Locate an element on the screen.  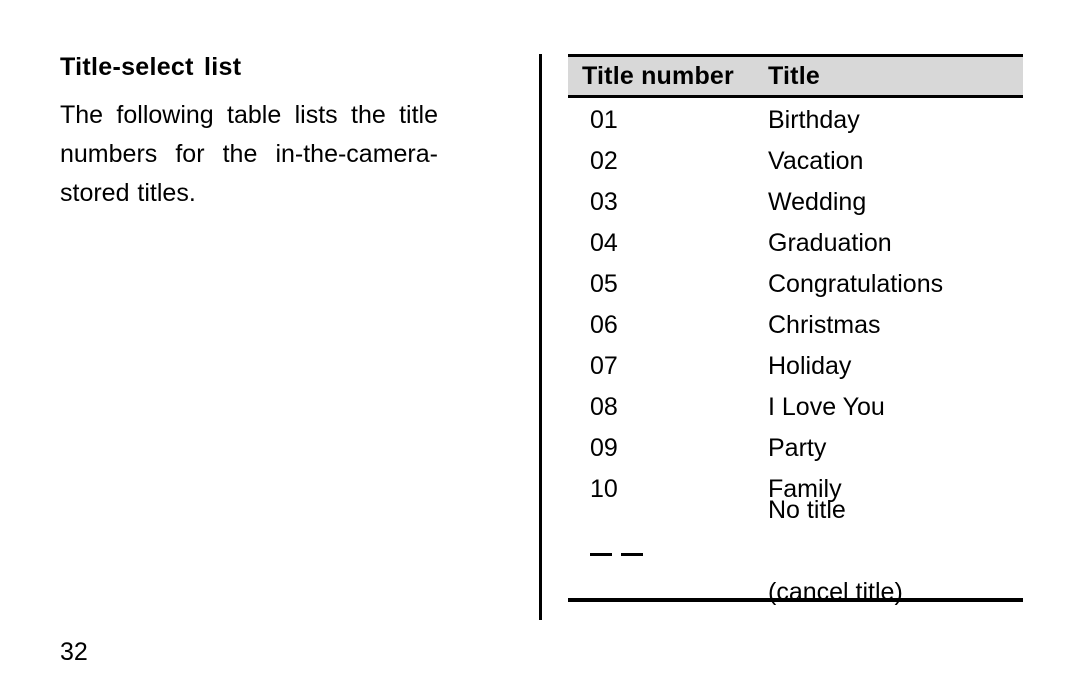
table-row: 01 Birthday is located at coordinates (795, 120).